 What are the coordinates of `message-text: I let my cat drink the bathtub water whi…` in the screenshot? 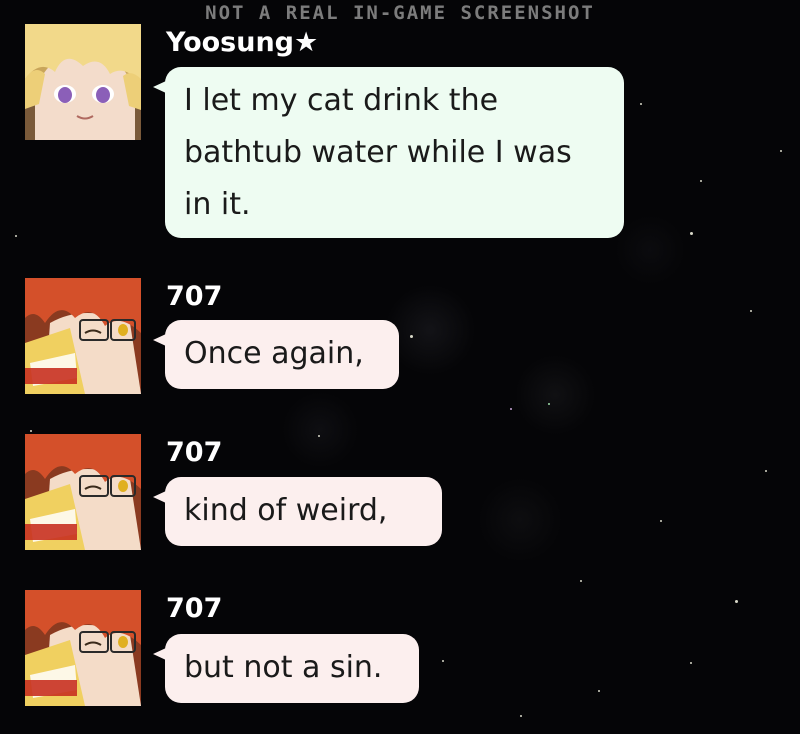 It's located at (378, 152).